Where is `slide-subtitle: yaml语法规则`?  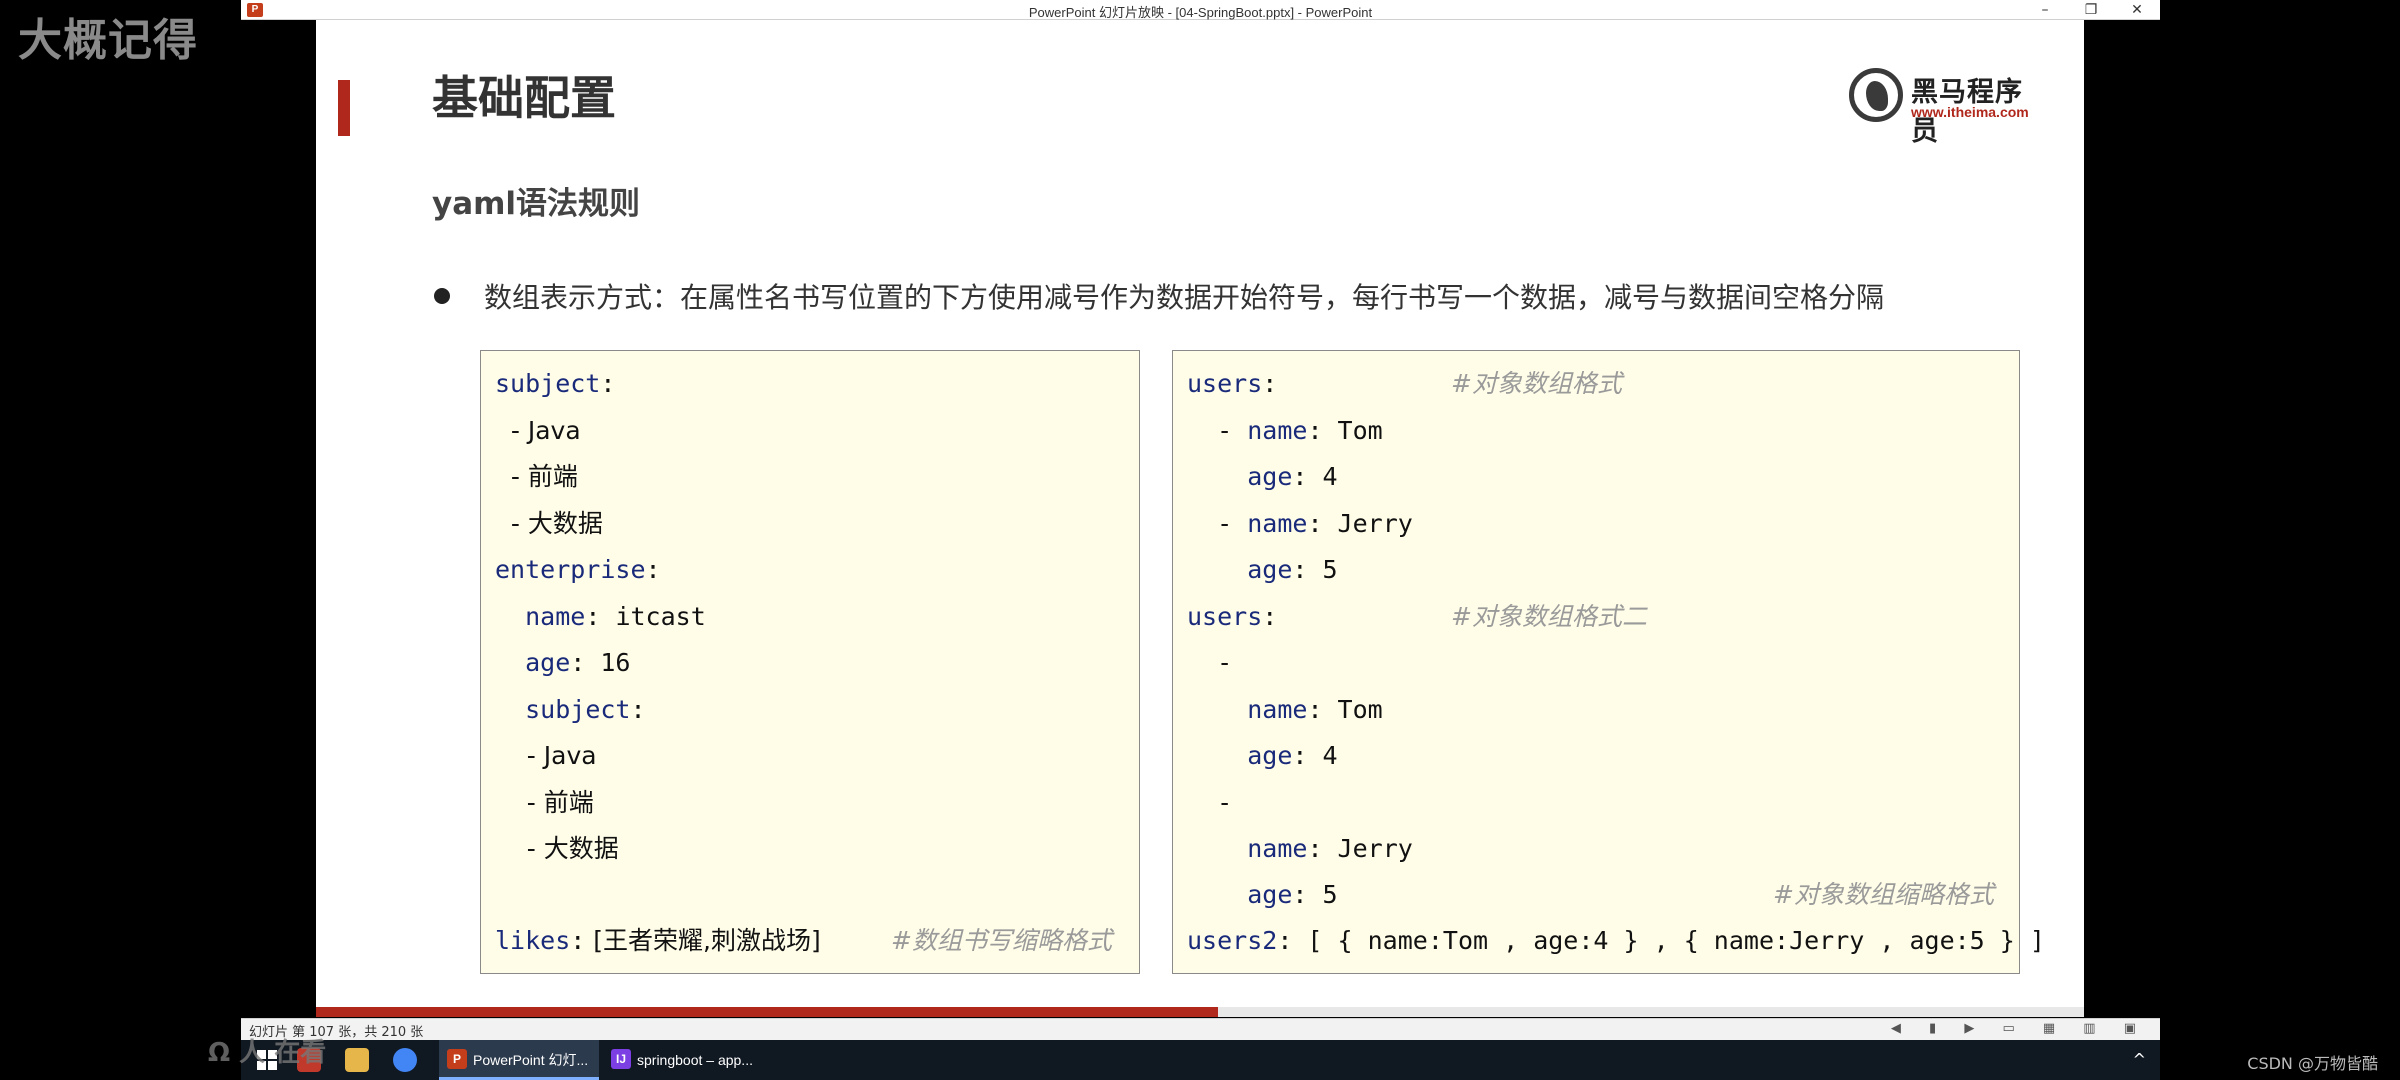
slide-subtitle: yaml语法规则 is located at coordinates (536, 204).